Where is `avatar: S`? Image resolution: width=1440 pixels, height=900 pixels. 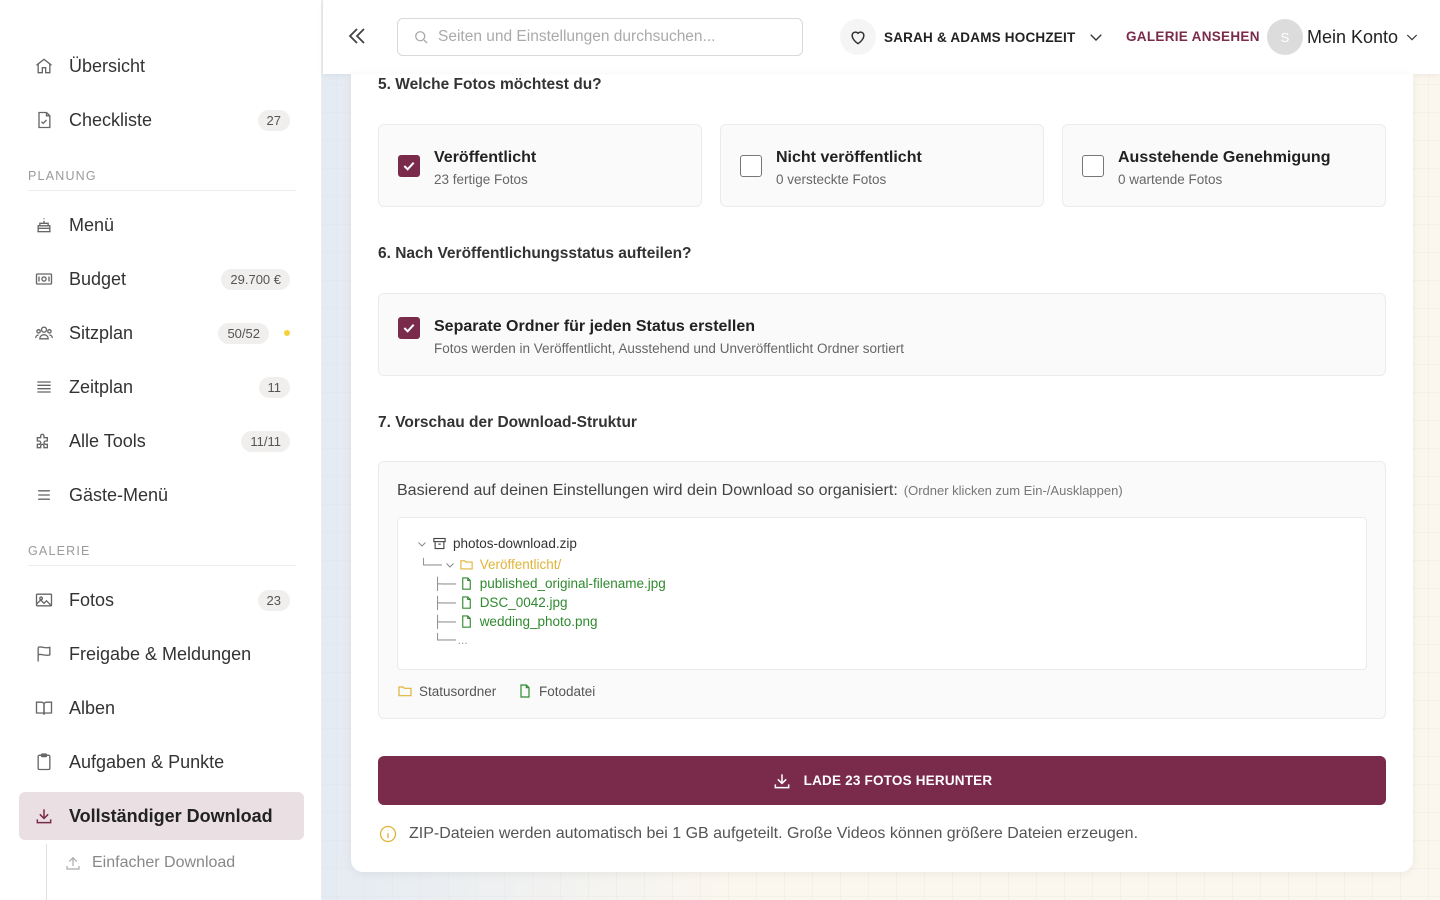
avatar: S is located at coordinates (1285, 37).